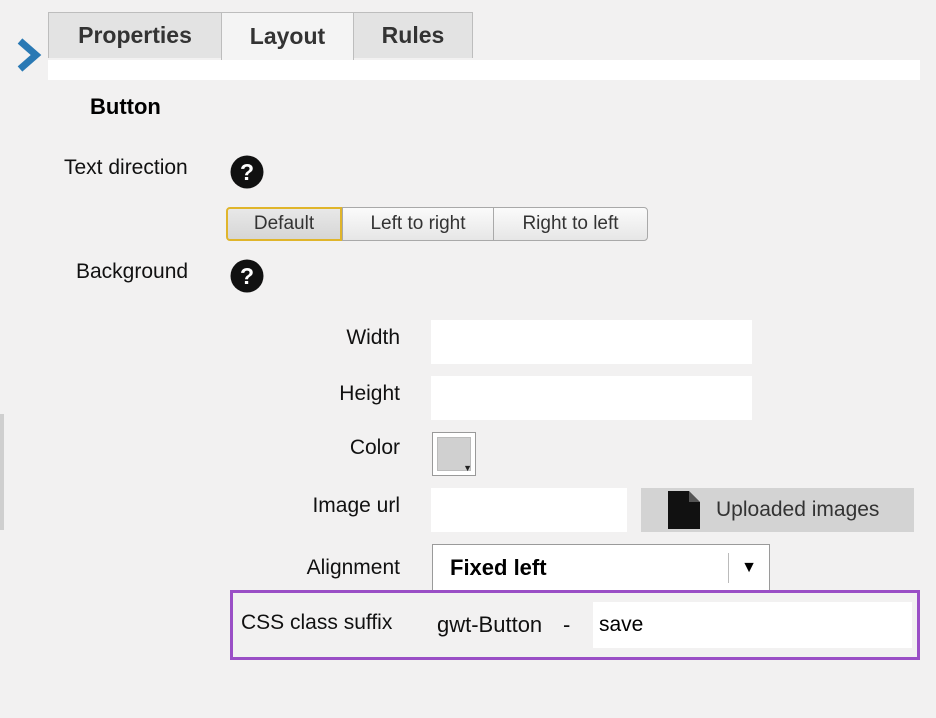  What do you see at coordinates (484, 70) in the screenshot?
I see `tab-content-strip` at bounding box center [484, 70].